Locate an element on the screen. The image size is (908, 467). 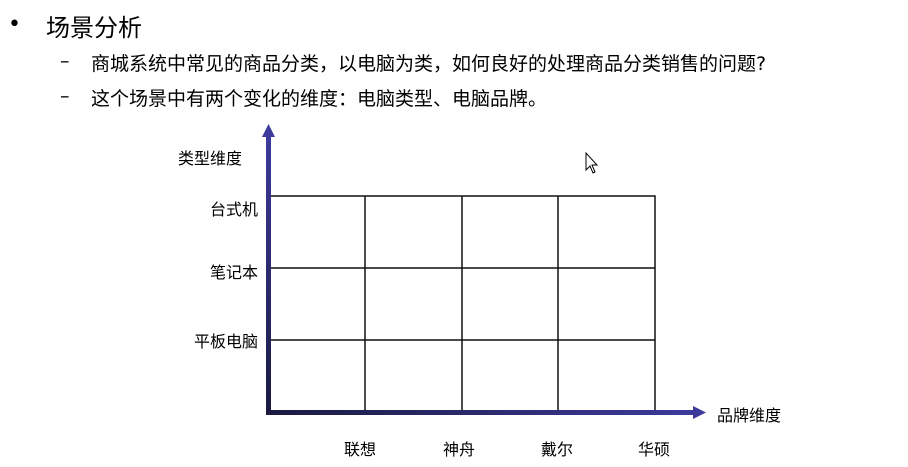
y-axis-line is located at coordinates (268, 274).